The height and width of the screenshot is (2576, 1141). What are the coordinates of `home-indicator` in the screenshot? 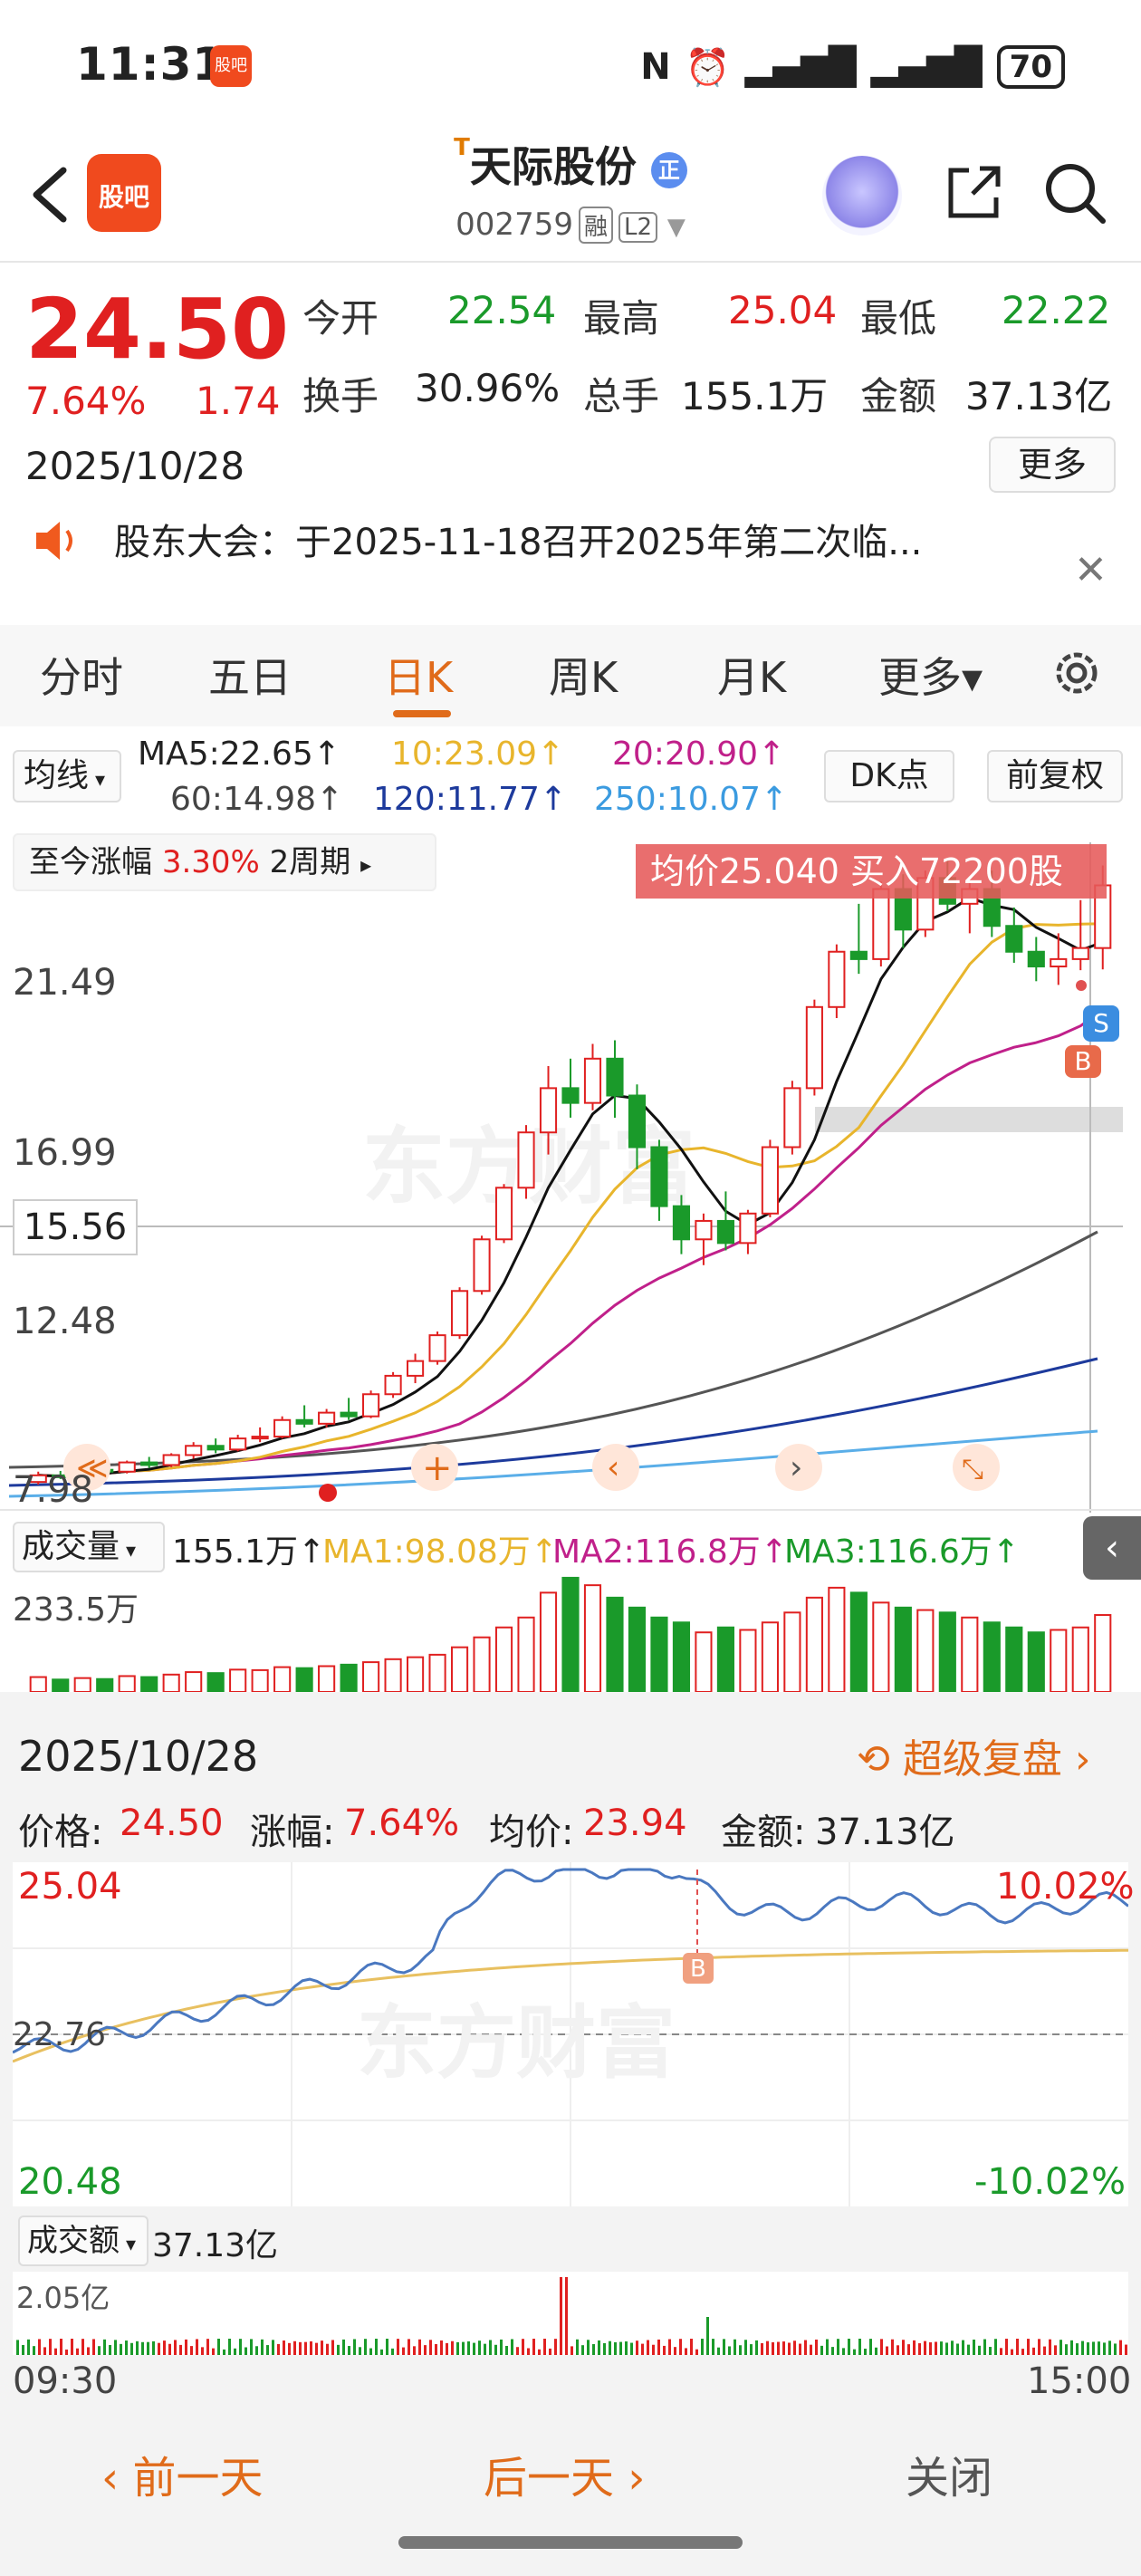 It's located at (570, 2542).